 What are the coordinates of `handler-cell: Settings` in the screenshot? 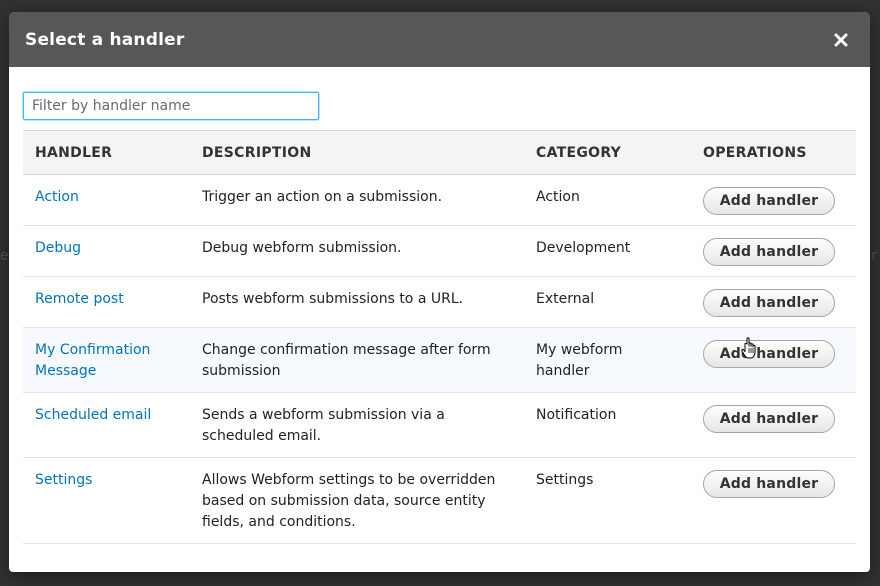 It's located at (106, 500).